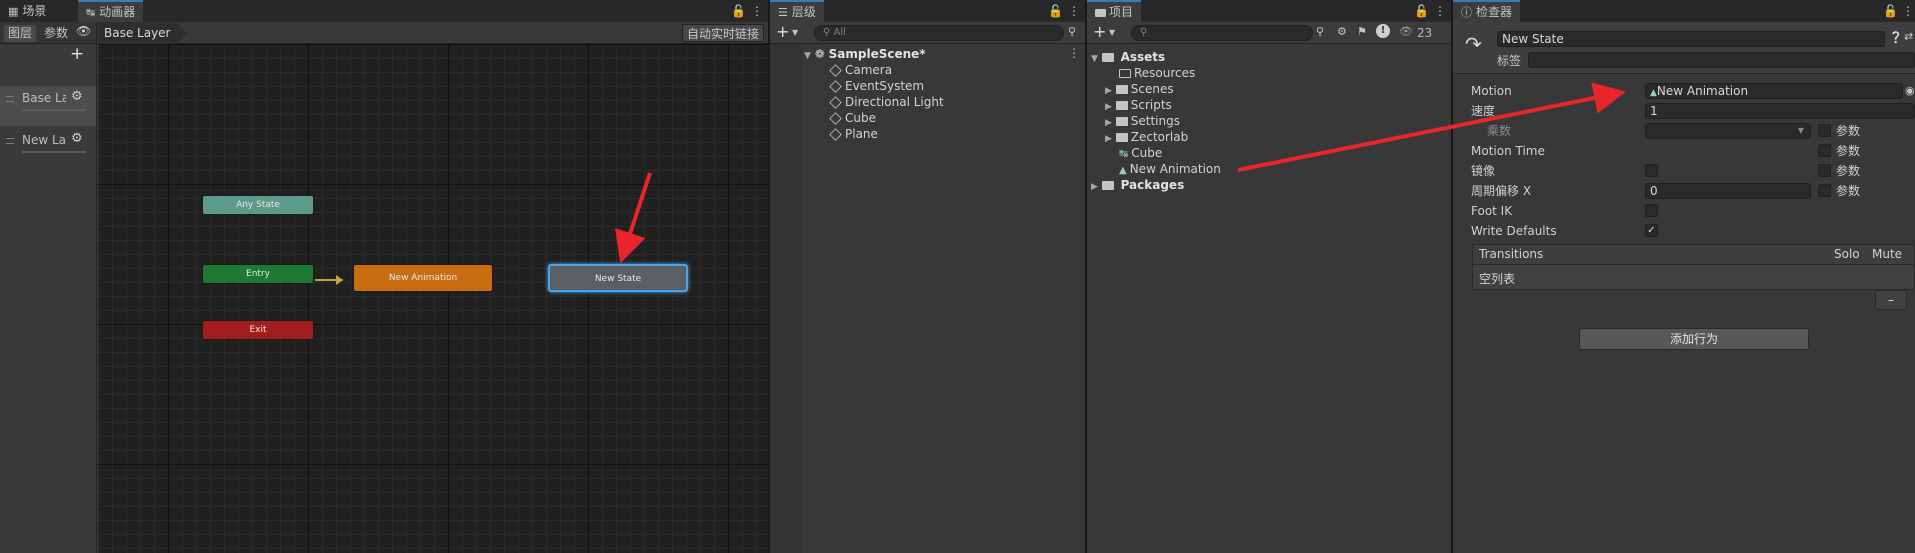  I want to click on tab-inspector: ⓘ 检查器, so click(1487, 11).